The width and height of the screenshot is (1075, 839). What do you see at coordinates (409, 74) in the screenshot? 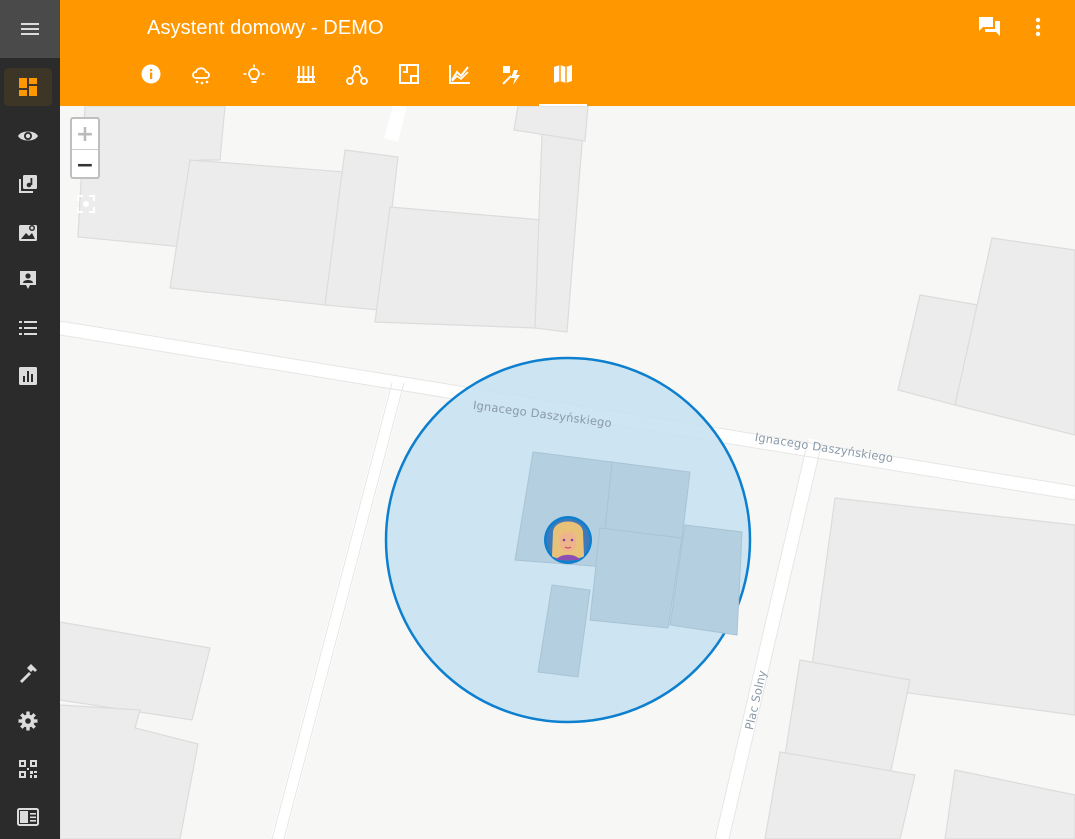
I see `floor-plan-icon` at bounding box center [409, 74].